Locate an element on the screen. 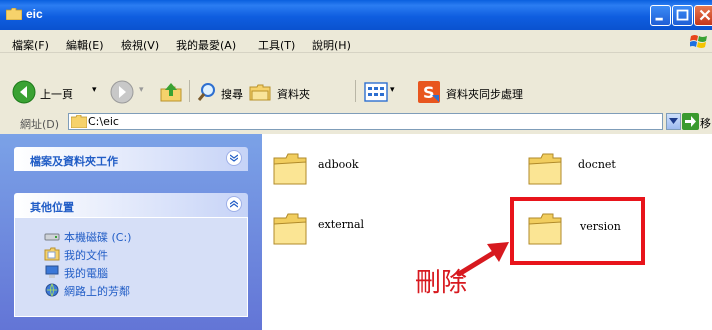 The width and height of the screenshot is (712, 330). menu-bar is located at coordinates (356, 41).